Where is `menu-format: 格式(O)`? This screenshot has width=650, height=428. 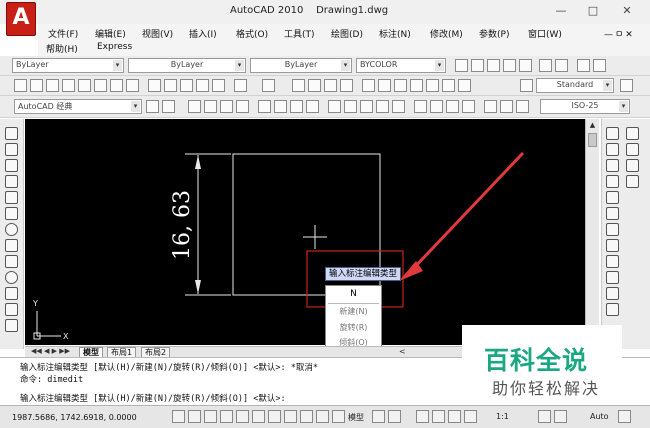
menu-format: 格式(O) is located at coordinates (252, 33).